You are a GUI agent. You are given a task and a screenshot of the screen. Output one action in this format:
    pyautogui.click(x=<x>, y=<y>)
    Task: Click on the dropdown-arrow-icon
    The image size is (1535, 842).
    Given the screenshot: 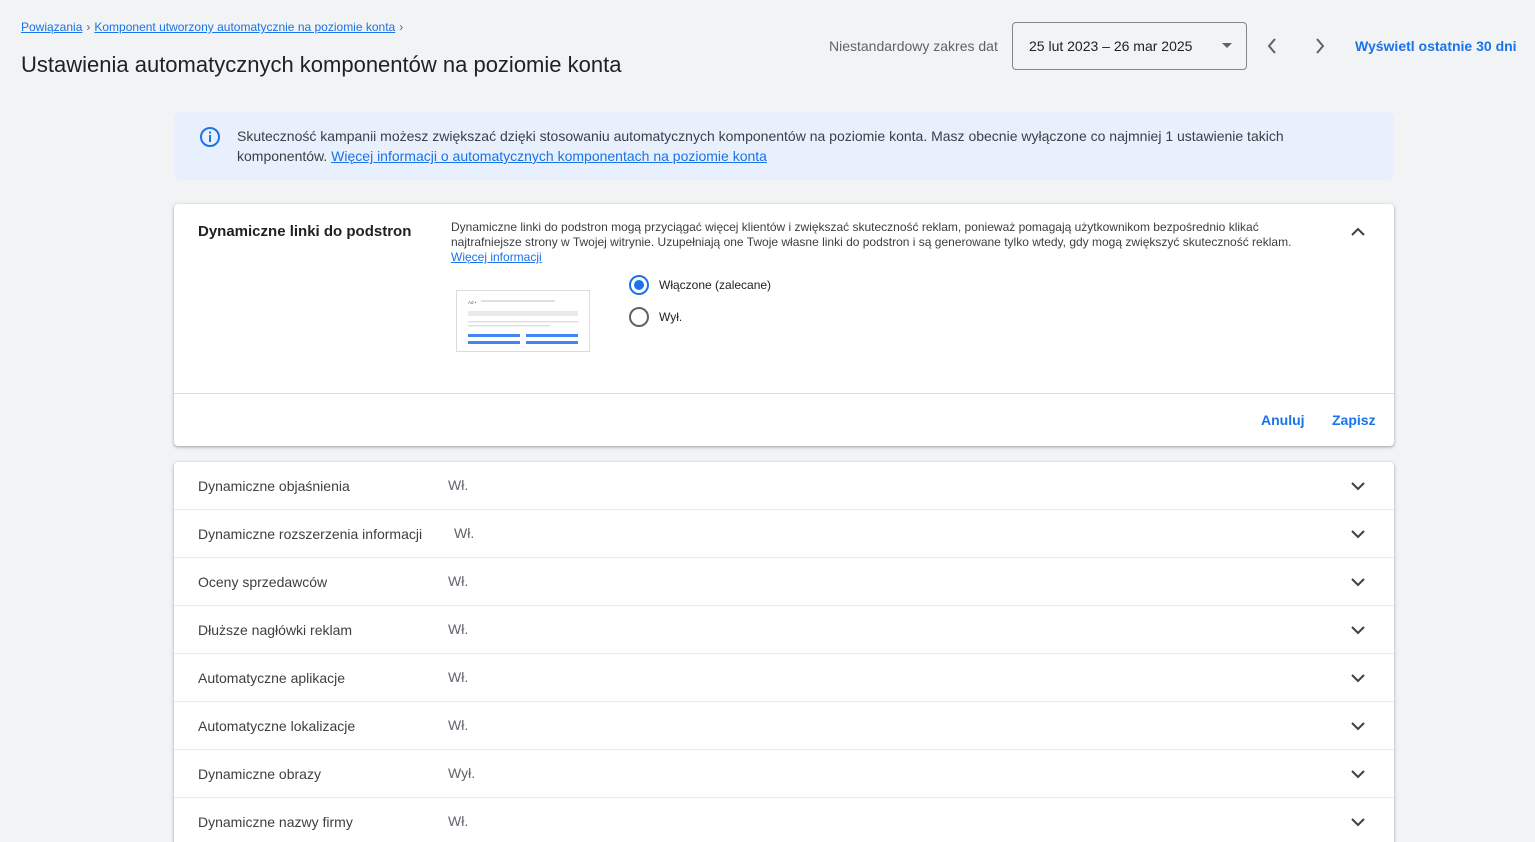 What is the action you would take?
    pyautogui.click(x=1227, y=45)
    